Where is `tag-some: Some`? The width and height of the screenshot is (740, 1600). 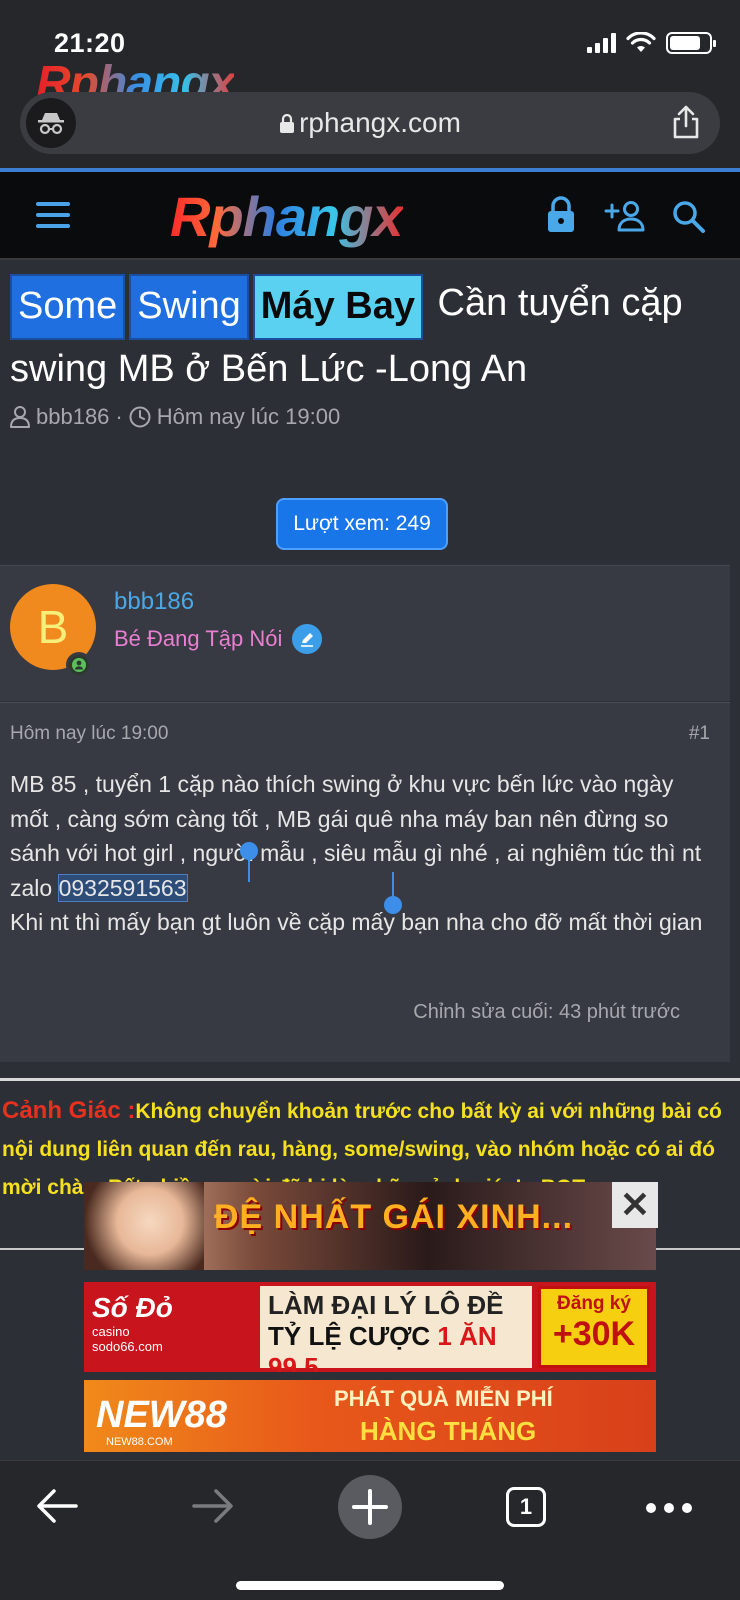 tag-some: Some is located at coordinates (68, 307).